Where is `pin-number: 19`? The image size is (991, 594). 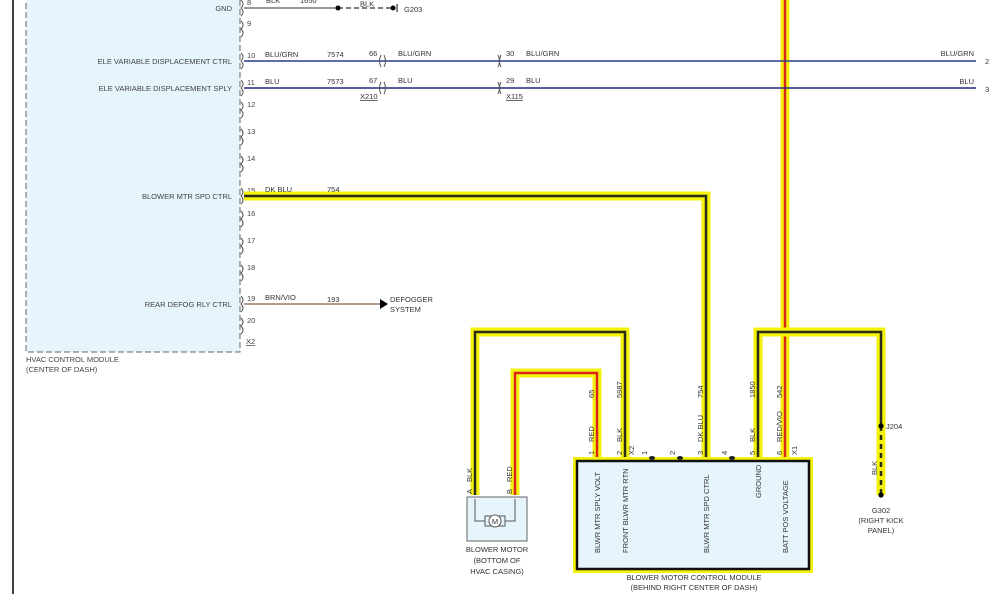 pin-number: 19 is located at coordinates (251, 298).